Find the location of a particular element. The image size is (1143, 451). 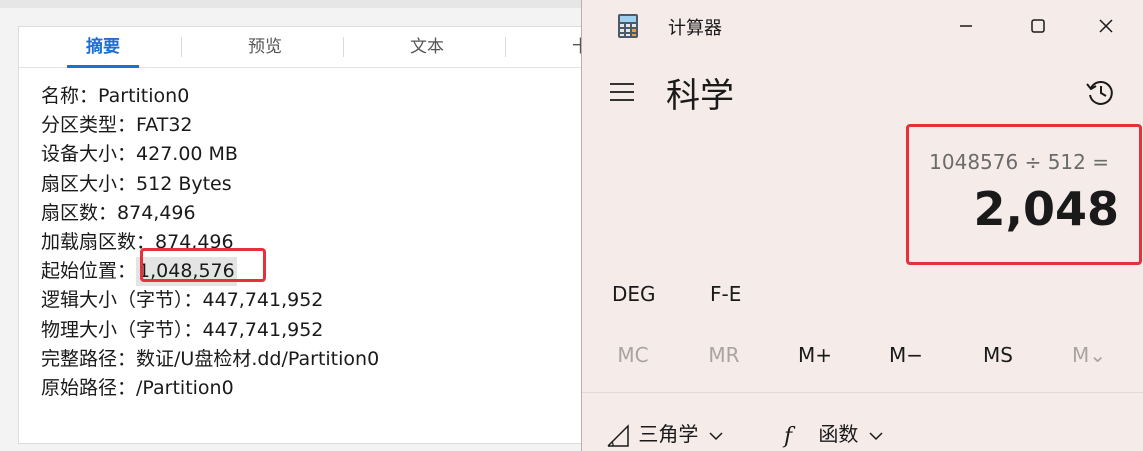

minimize-icon is located at coordinates (966, 26).